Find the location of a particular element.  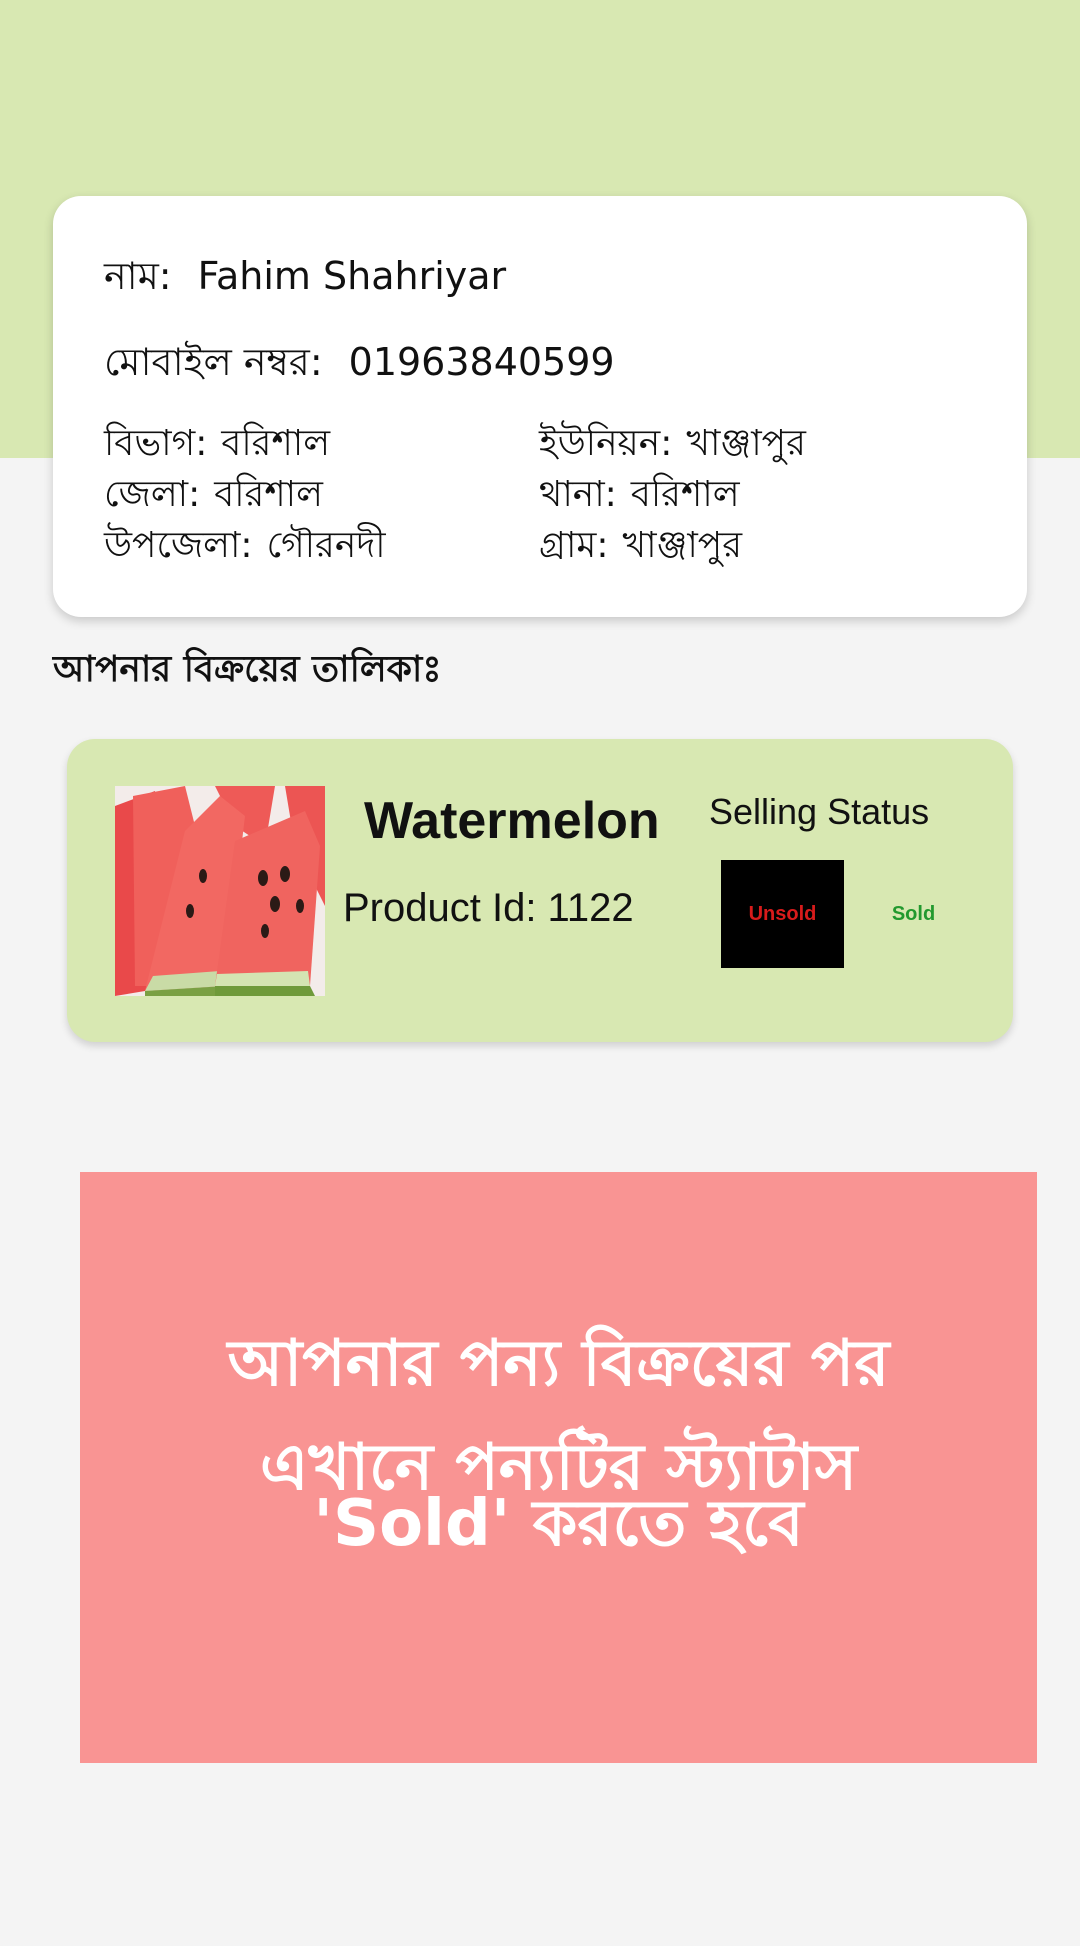

division-field: বিভাগ: বরিশাল is located at coordinates (321, 443).